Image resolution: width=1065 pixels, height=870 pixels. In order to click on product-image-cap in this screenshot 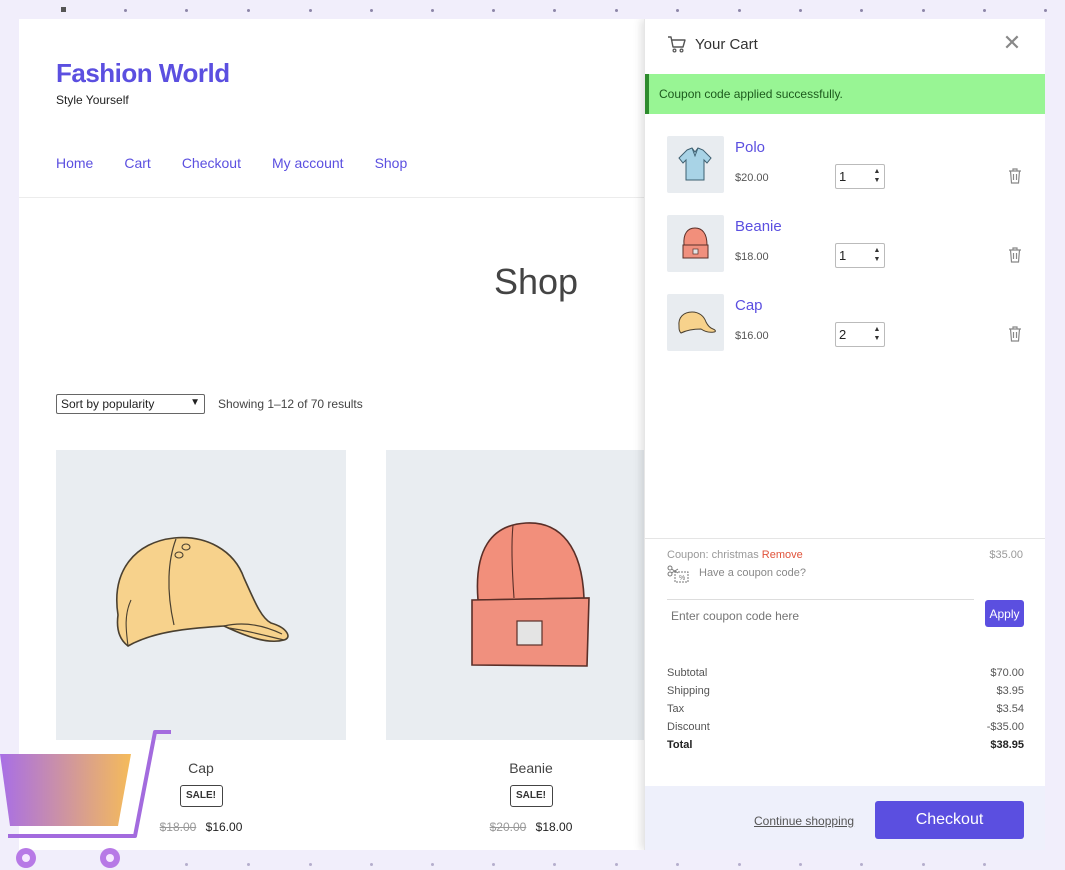, I will do `click(201, 595)`.